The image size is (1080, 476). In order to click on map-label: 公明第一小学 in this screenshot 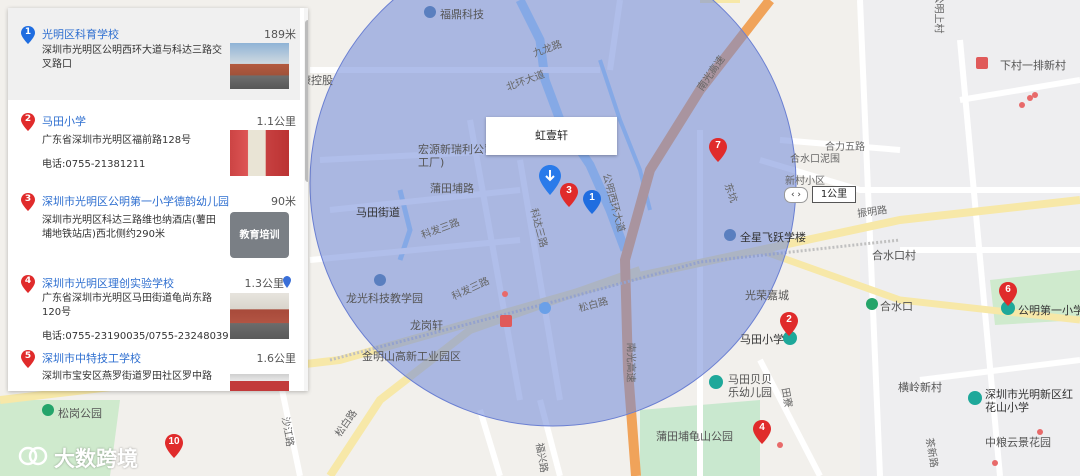, I will do `click(1049, 310)`.